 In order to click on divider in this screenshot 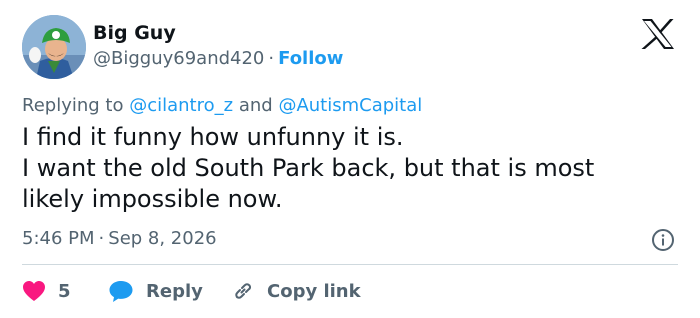, I will do `click(350, 264)`.